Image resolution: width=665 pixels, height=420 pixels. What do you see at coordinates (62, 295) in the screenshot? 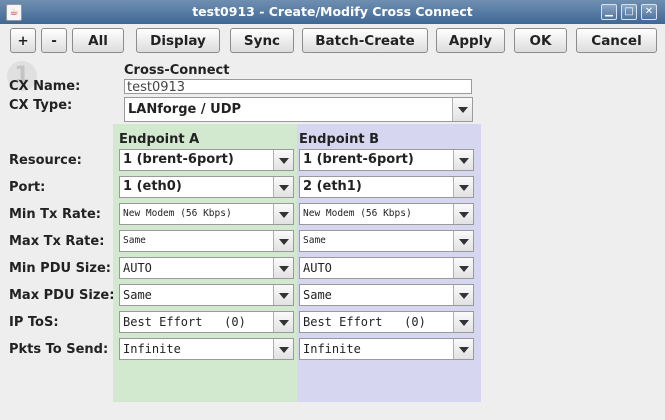
I see `max-pdu-size-label: Max PDU Size:` at bounding box center [62, 295].